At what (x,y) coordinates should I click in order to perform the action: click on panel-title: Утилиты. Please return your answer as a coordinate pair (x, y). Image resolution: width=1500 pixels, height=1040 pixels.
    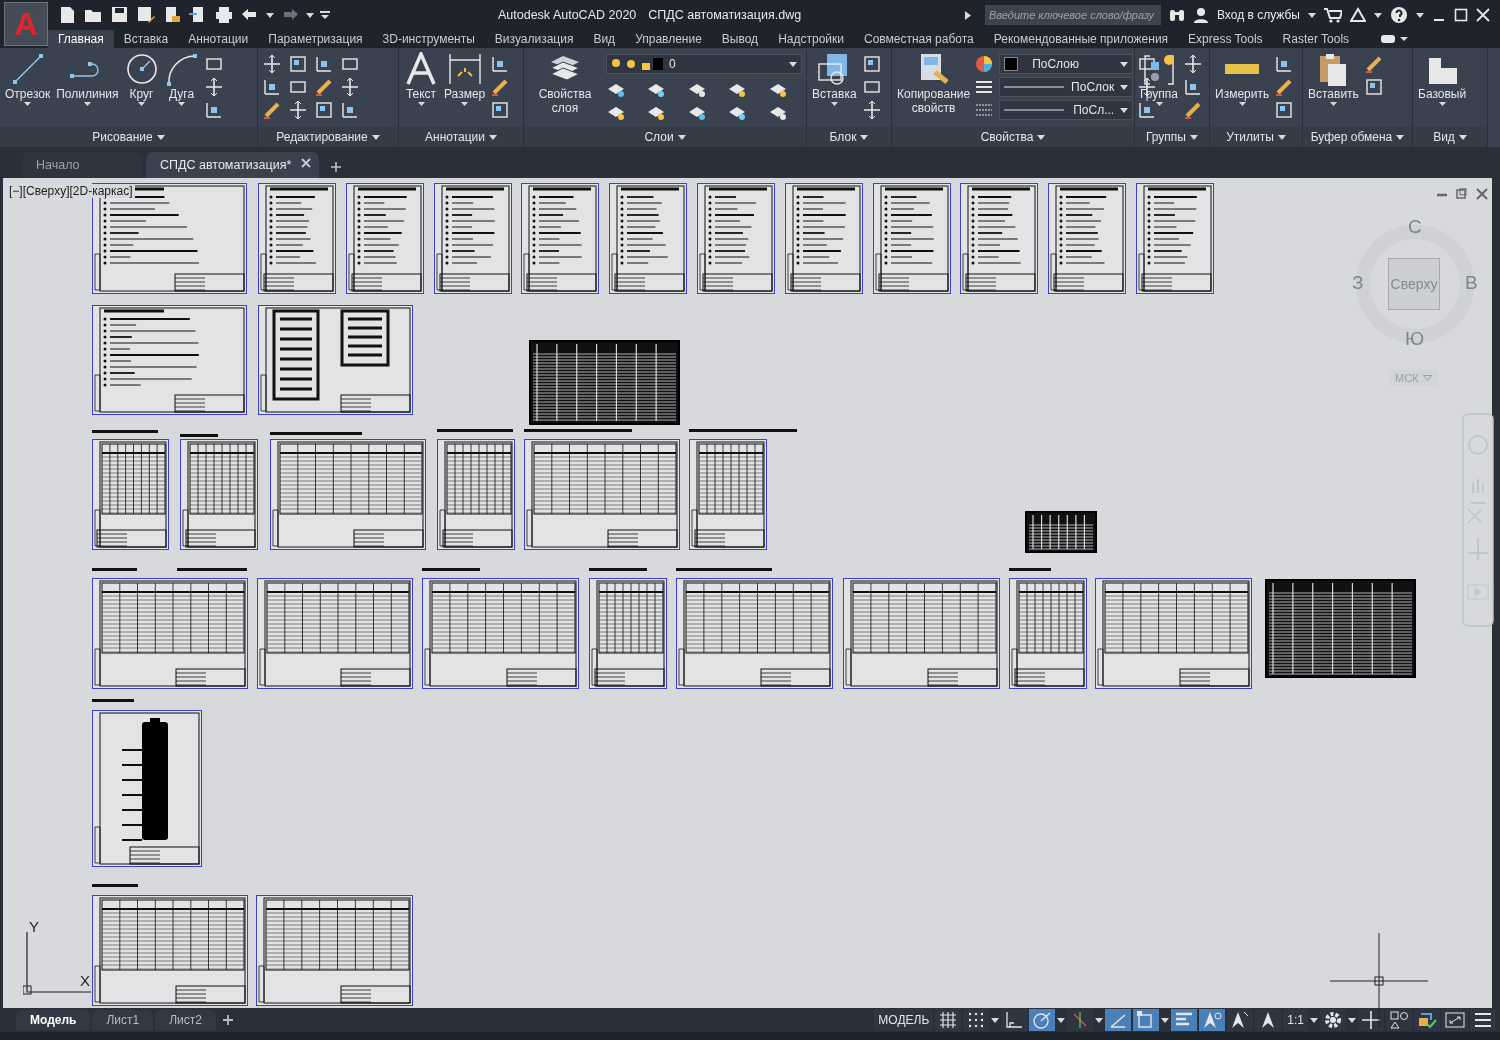
    Looking at the image, I should click on (1256, 137).